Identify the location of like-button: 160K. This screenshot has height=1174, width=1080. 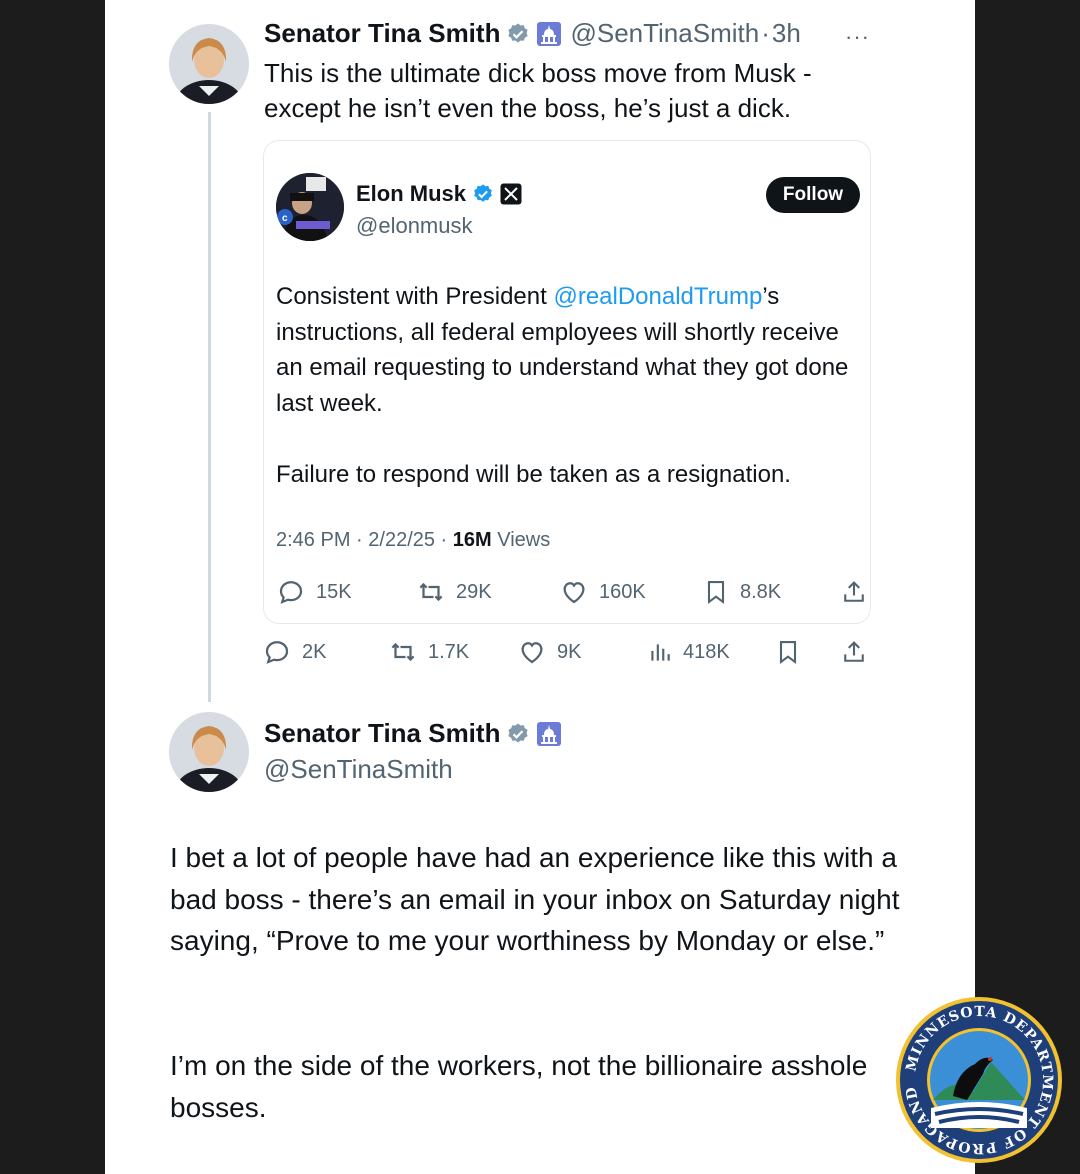
(602, 592).